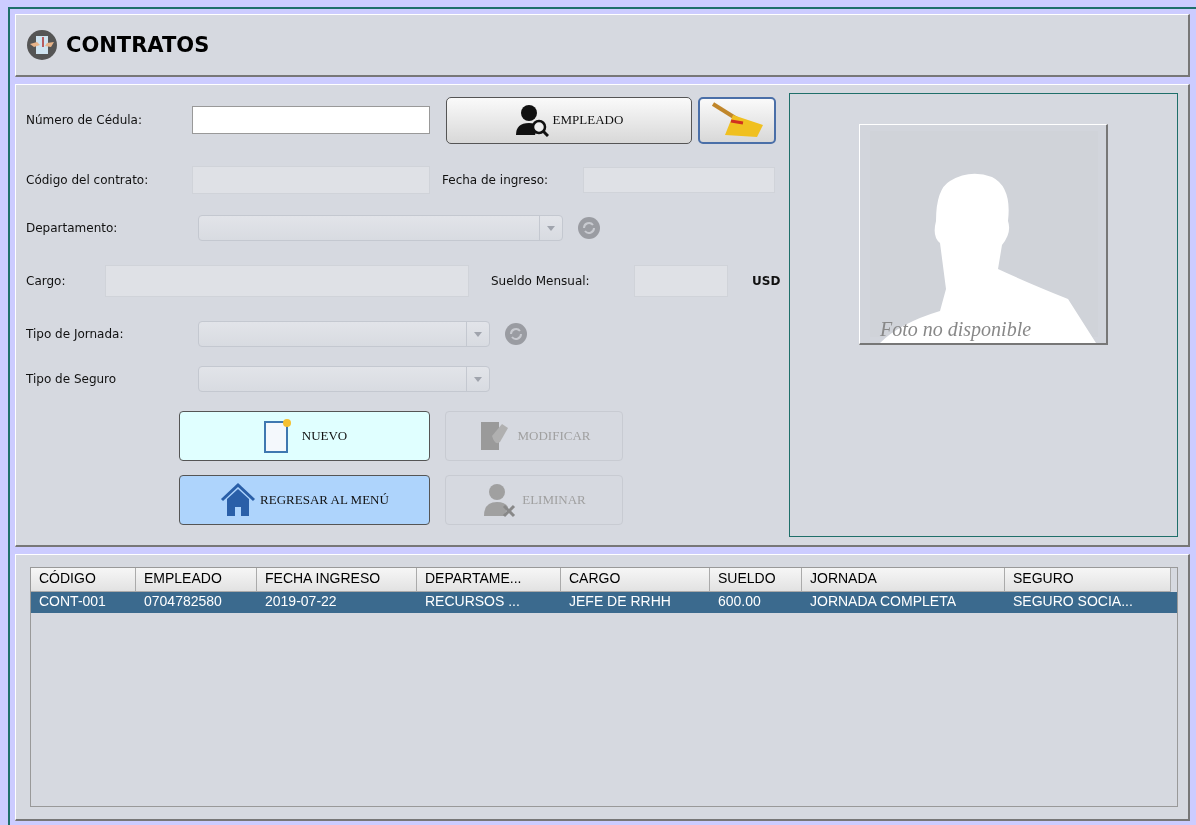 This screenshot has width=1196, height=825. What do you see at coordinates (84, 120) in the screenshot?
I see `field-label: Número de Cédula:` at bounding box center [84, 120].